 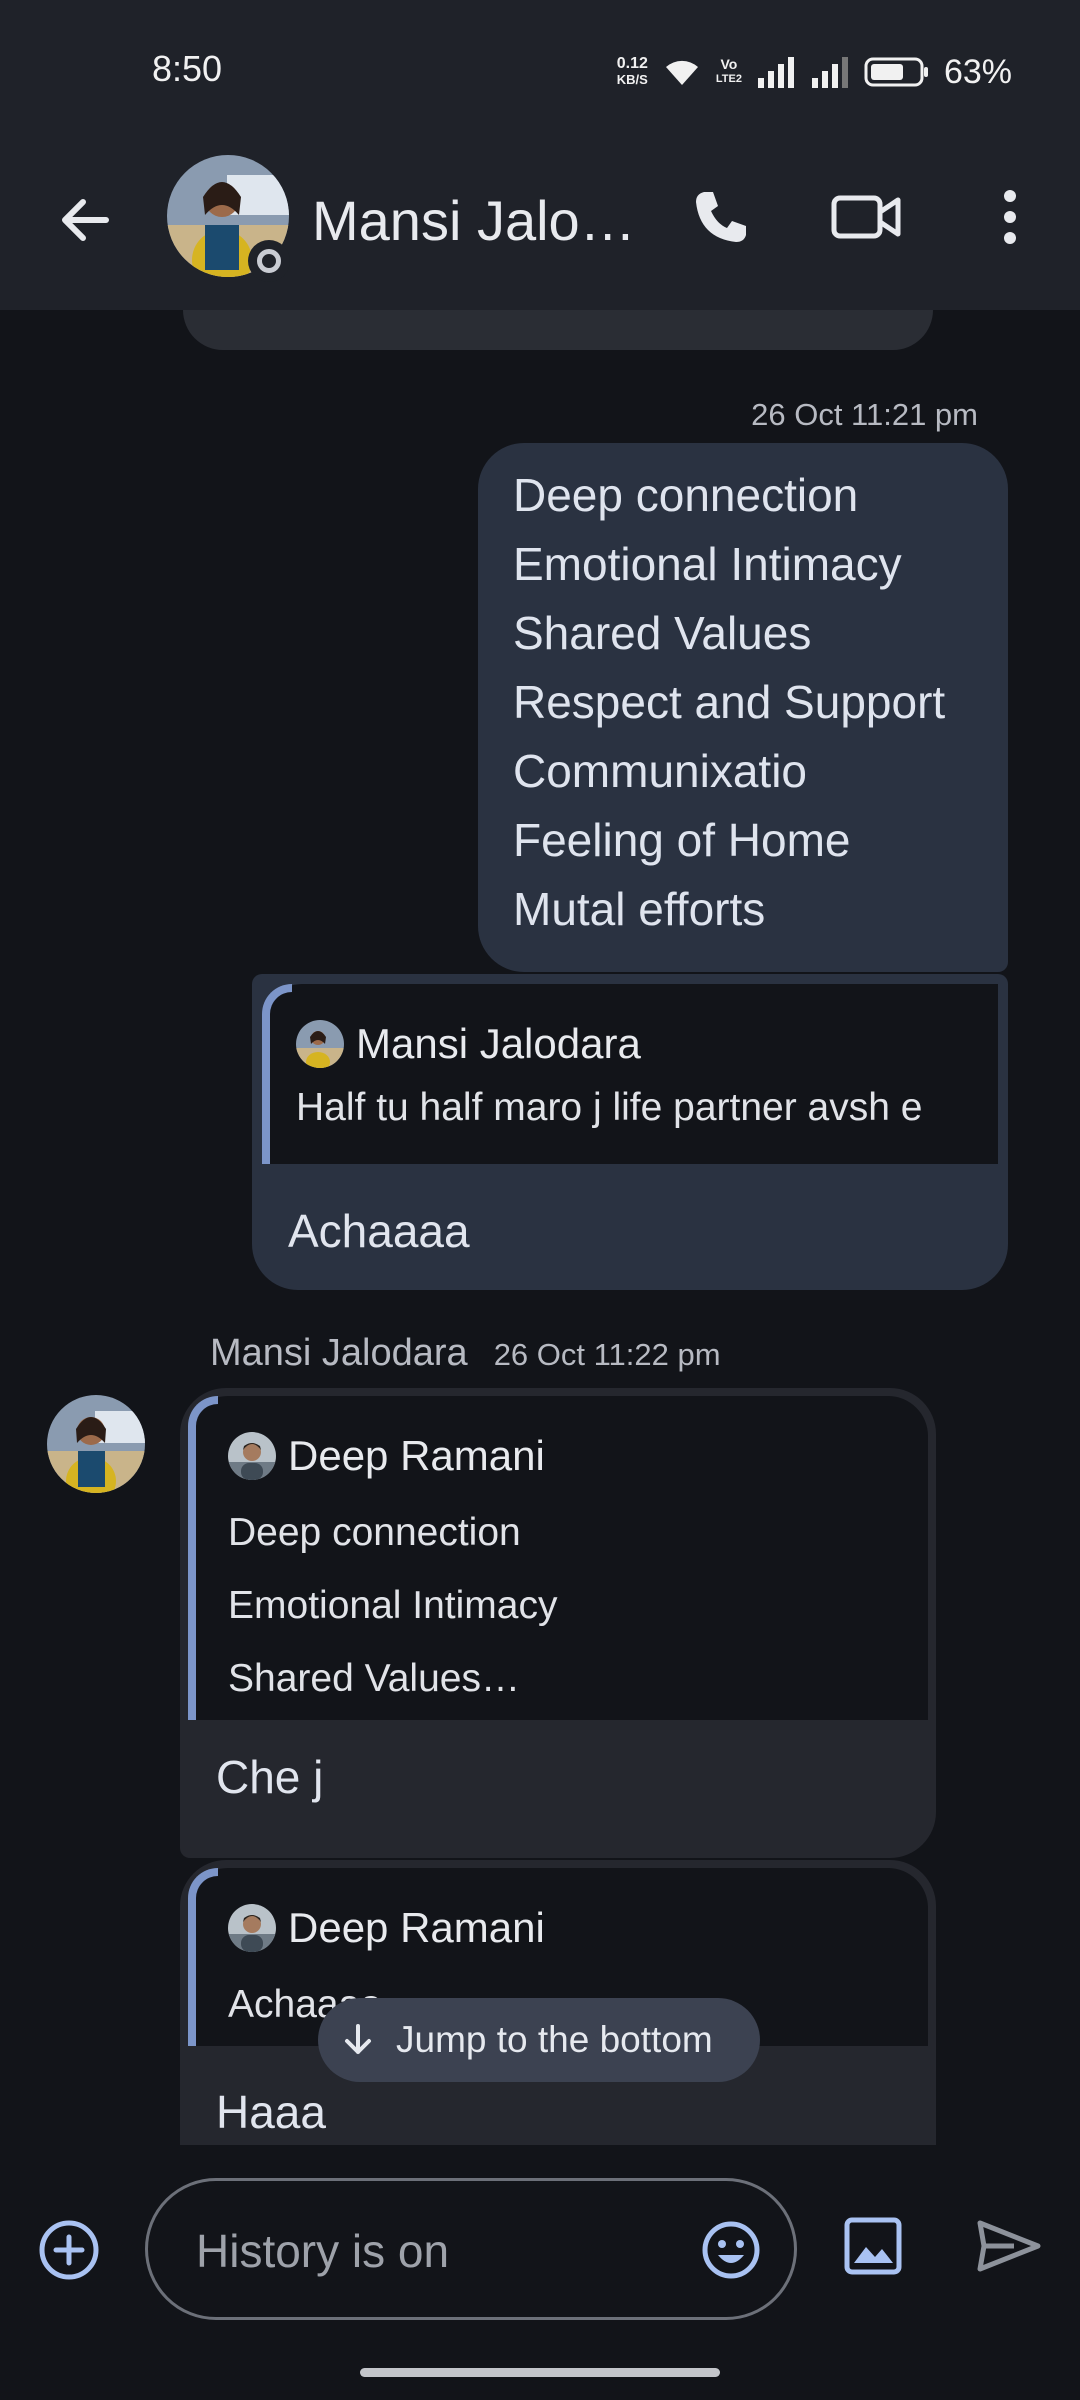 I want to click on message-line: Mutal efforts, so click(x=639, y=909).